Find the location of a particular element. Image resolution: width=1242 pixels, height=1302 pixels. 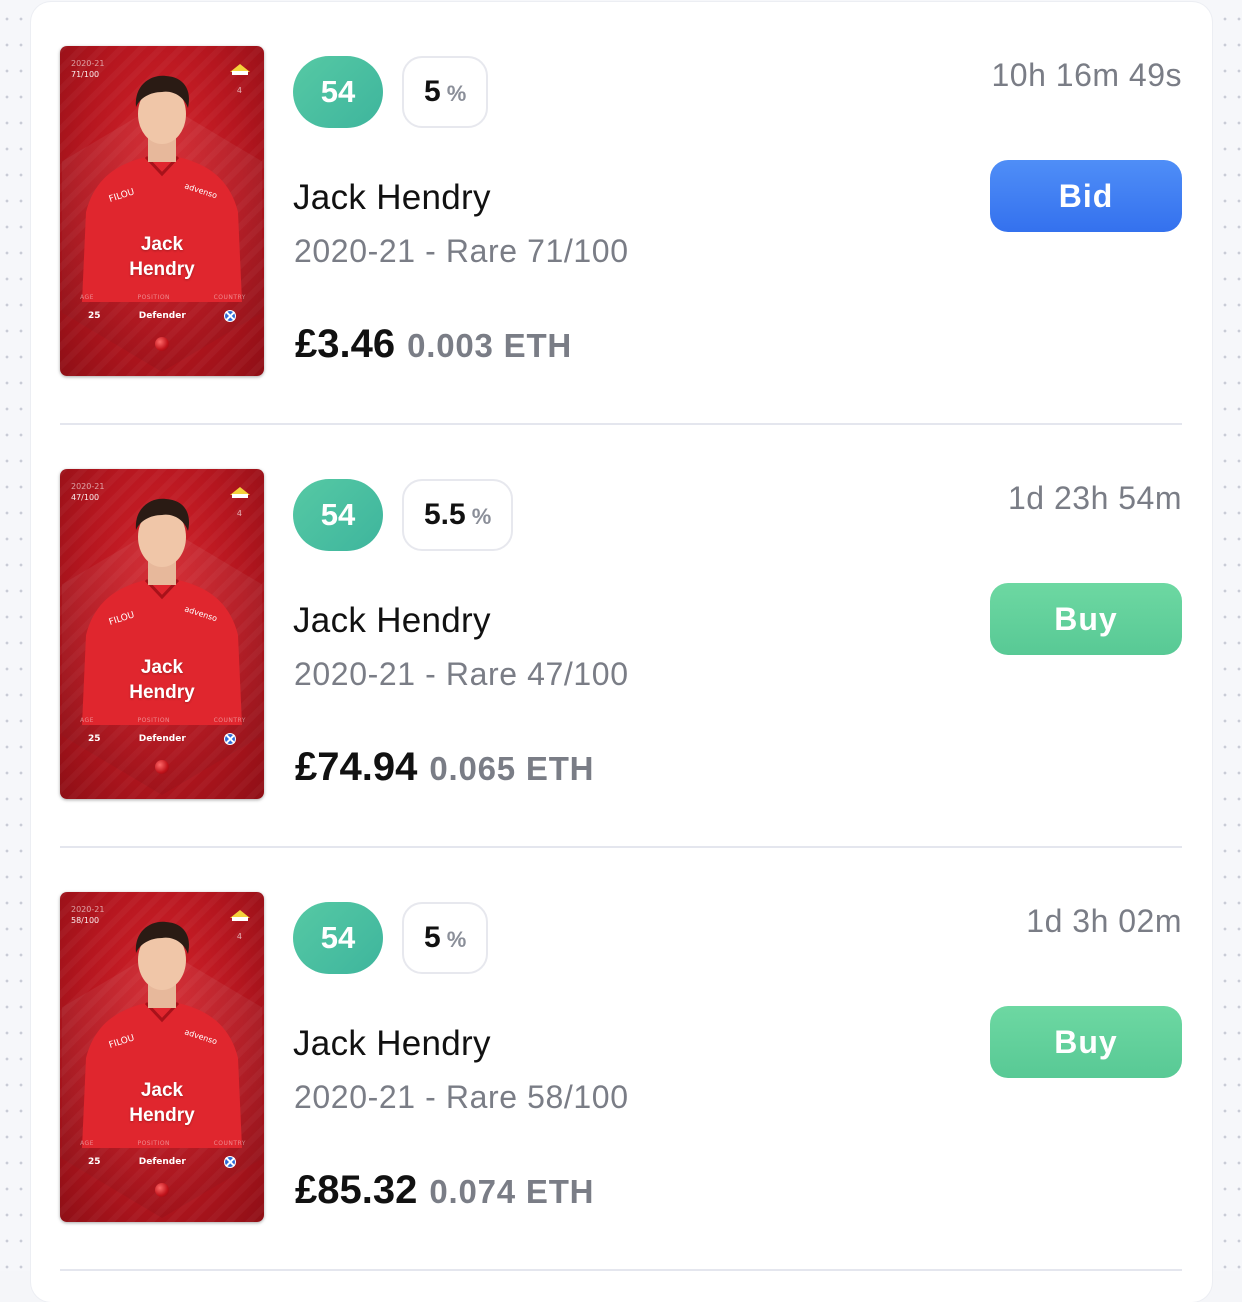

card-serial: 71/100 is located at coordinates (85, 74).